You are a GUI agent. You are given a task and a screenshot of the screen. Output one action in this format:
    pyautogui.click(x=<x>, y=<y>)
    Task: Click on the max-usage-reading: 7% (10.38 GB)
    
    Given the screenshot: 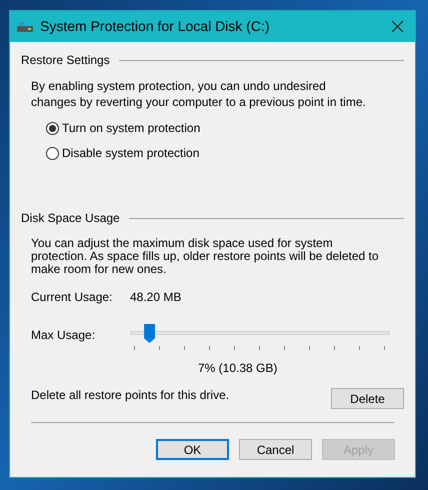 What is the action you would take?
    pyautogui.click(x=238, y=368)
    